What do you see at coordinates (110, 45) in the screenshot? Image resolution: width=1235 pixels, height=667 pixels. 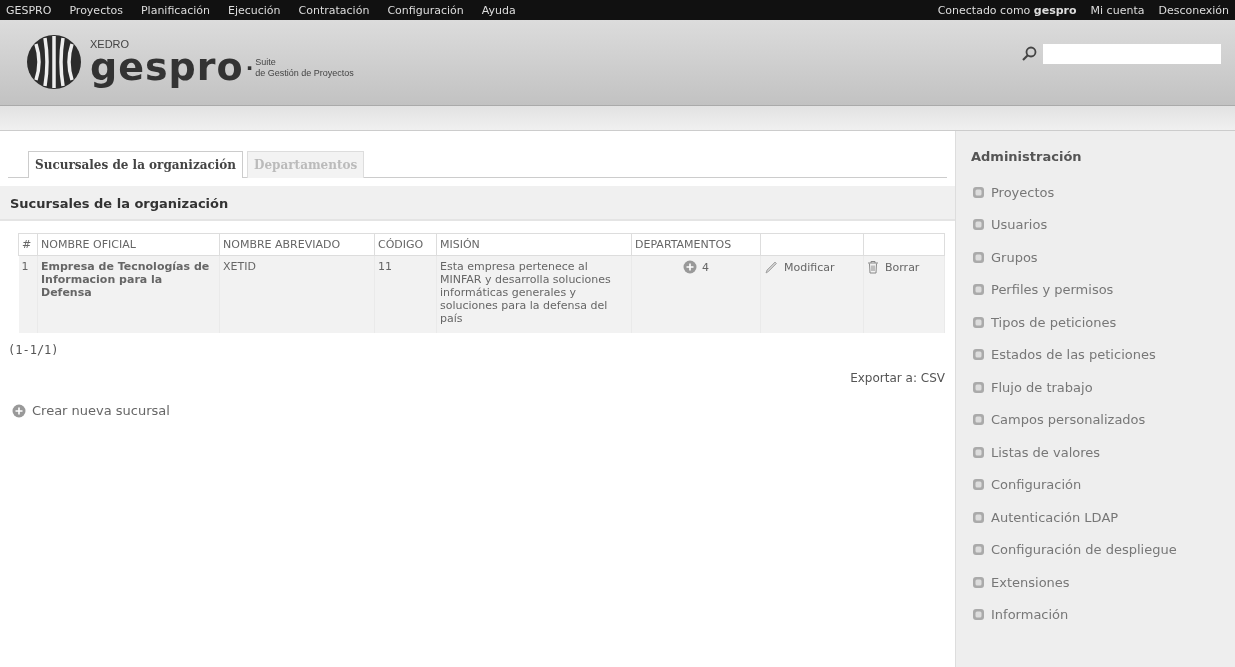 I see `logo-brand-small: XEDRO` at bounding box center [110, 45].